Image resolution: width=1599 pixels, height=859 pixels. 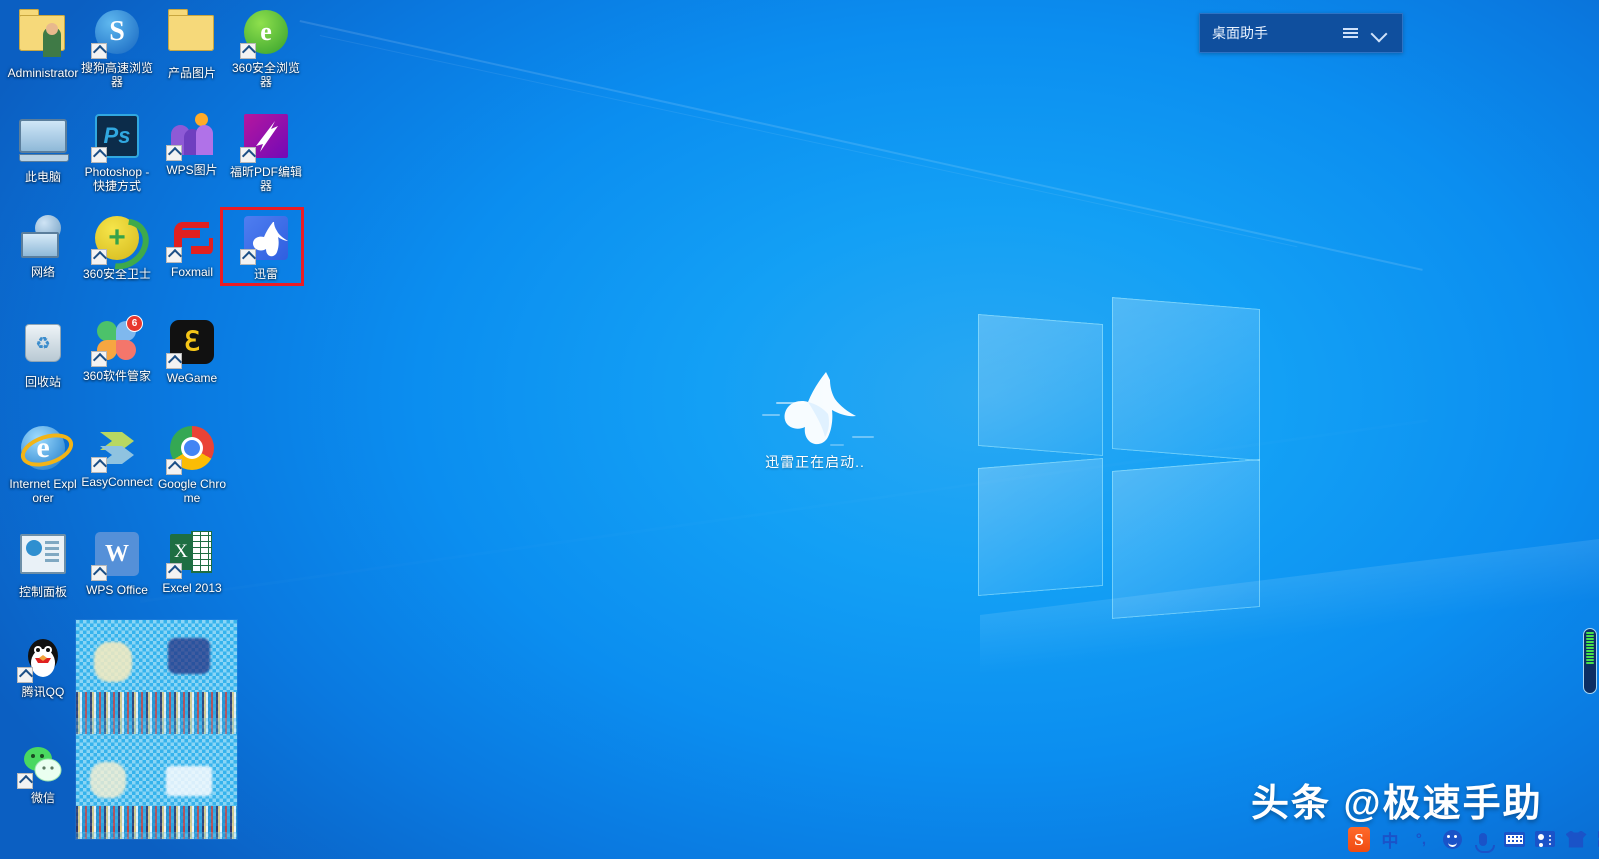 I want to click on wps-photos-icon, so click(x=191, y=136).